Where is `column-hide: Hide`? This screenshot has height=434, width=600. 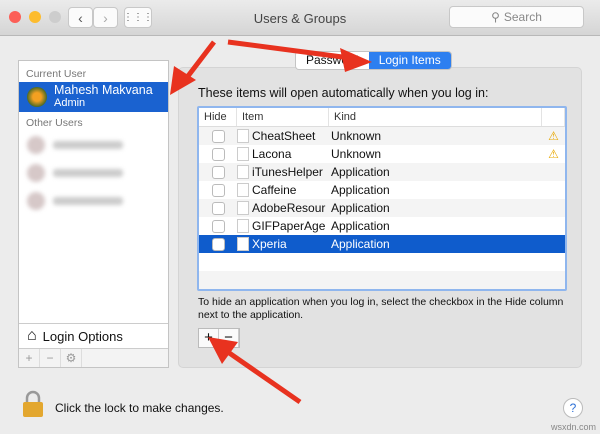 column-hide: Hide is located at coordinates (218, 117).